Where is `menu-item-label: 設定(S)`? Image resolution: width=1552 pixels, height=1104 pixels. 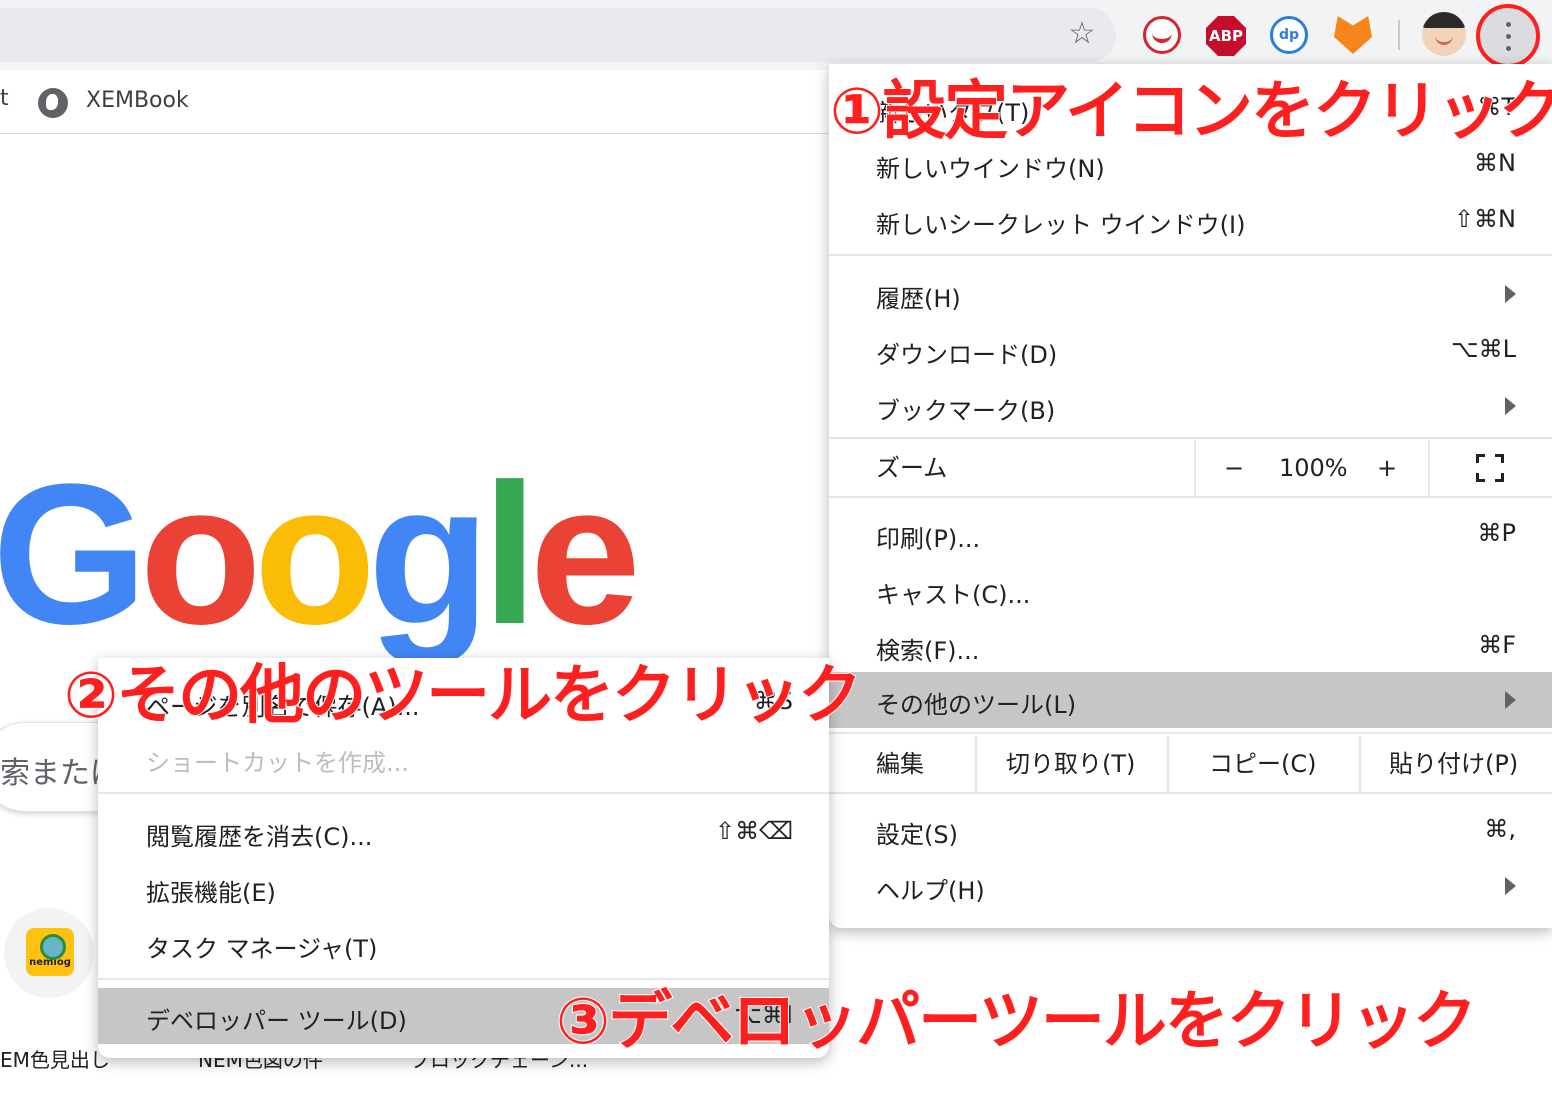
menu-item-label: 設定(S) is located at coordinates (917, 835).